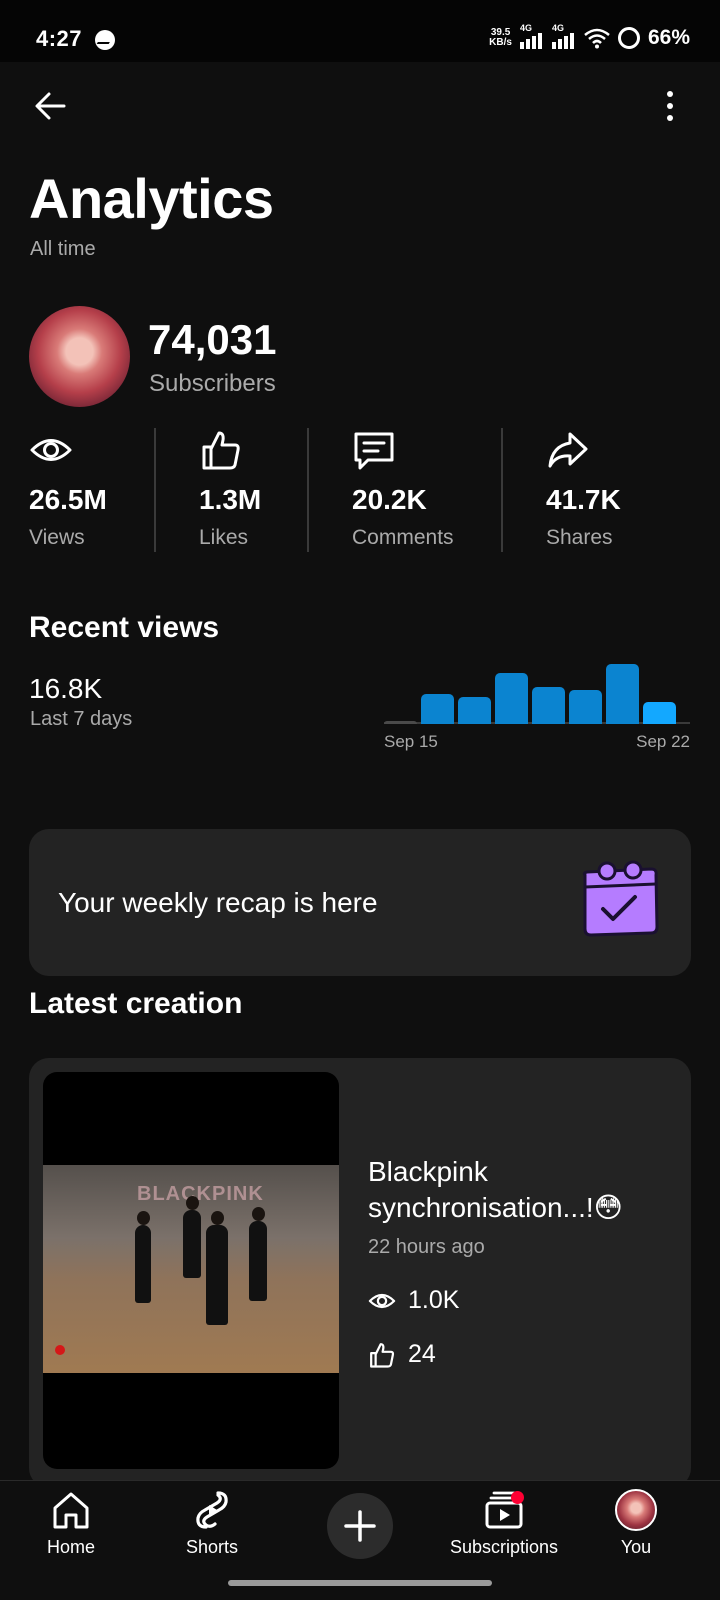  I want to click on latest-creation-title: Latest creation, so click(136, 1003).